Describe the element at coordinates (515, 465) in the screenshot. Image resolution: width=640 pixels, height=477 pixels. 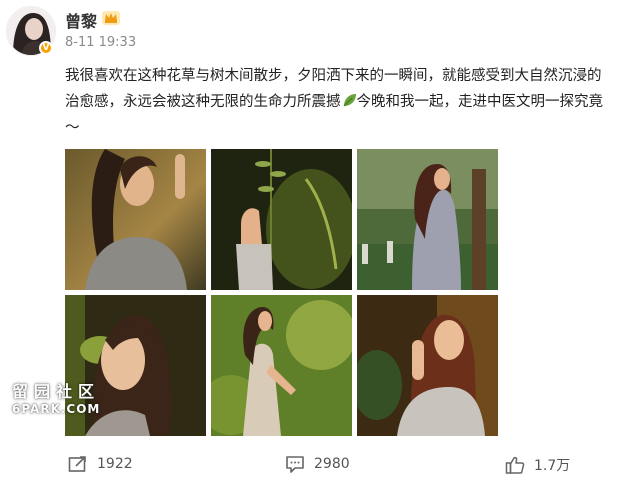
I see `thumbs-up-icon` at that location.